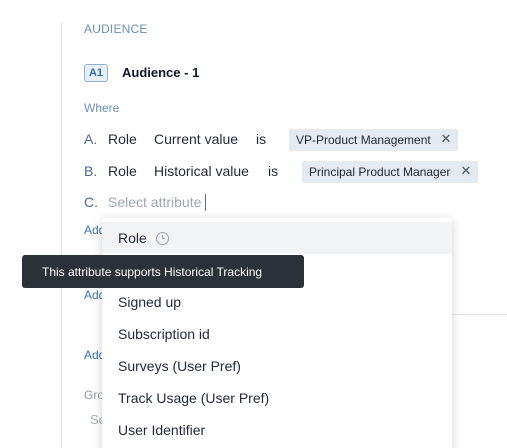  I want to click on condition-b-operator: is, so click(273, 171).